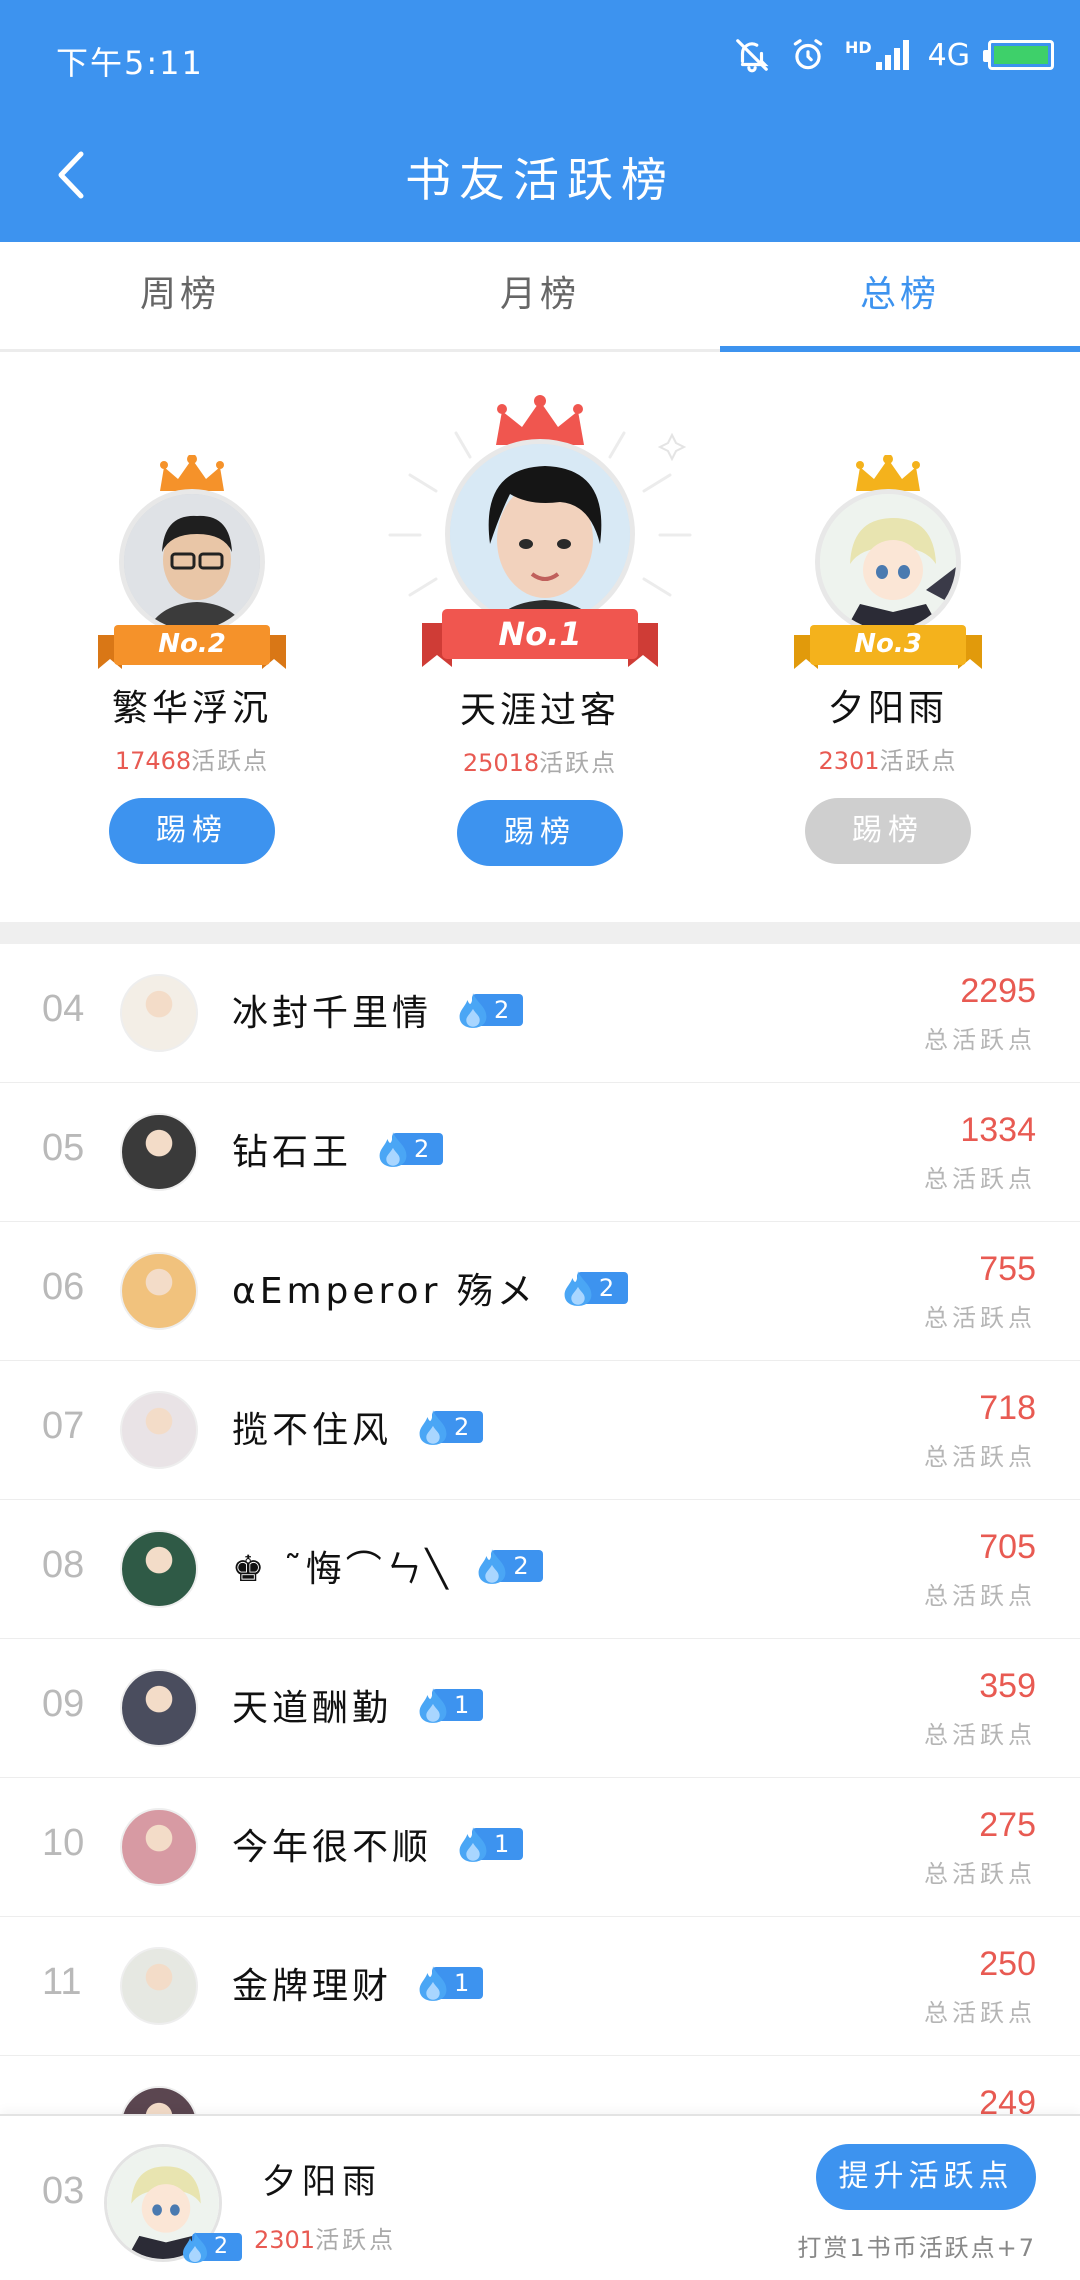 This screenshot has height=2280, width=1080. I want to click on status-time: 下午5:11, so click(130, 63).